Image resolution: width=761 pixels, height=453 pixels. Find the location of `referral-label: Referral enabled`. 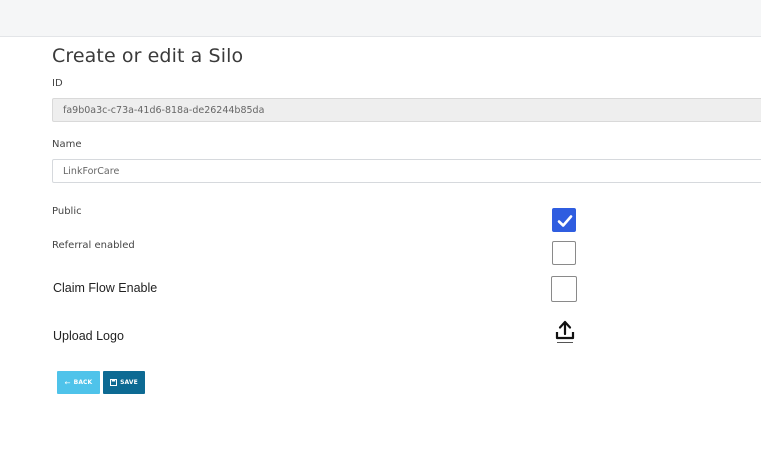

referral-label: Referral enabled is located at coordinates (93, 245).